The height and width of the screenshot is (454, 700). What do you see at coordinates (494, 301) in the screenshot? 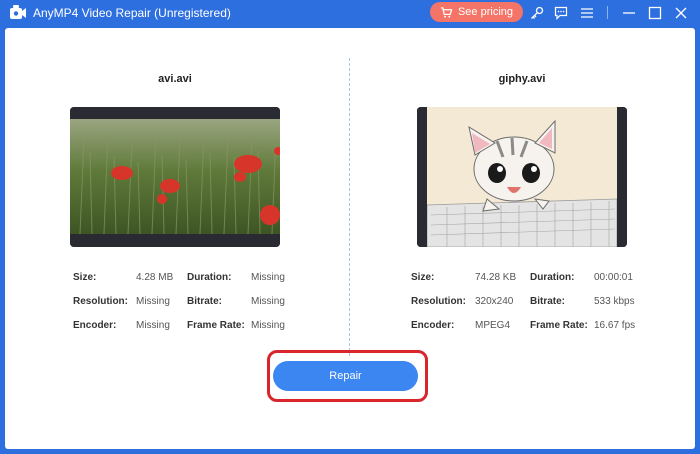
I see `right-resolution-value: 320x240` at bounding box center [494, 301].